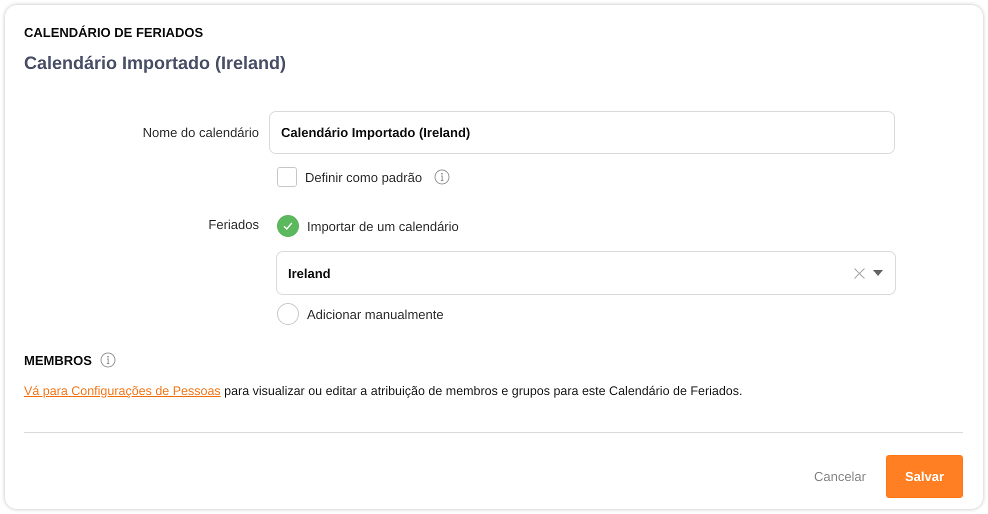 This screenshot has height=514, width=988. What do you see at coordinates (233, 224) in the screenshot?
I see `field-label: Feriados` at bounding box center [233, 224].